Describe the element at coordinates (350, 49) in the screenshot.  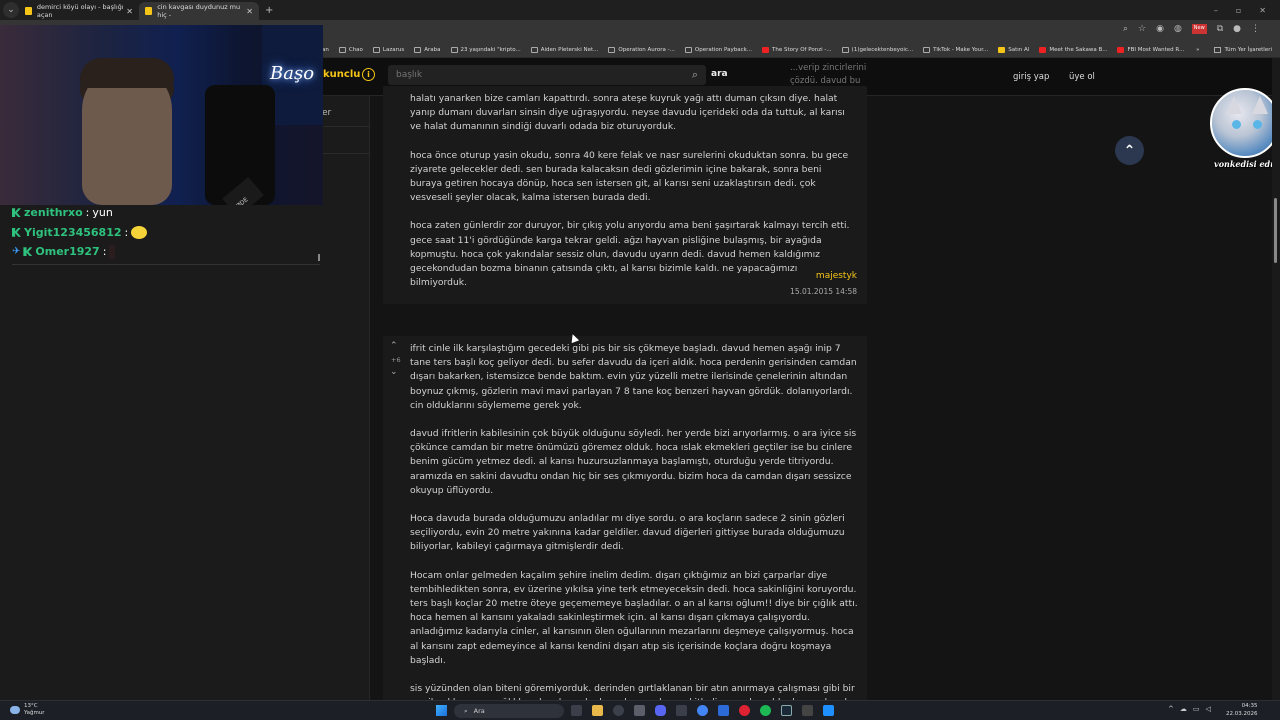
I see `bookmark-folder: Chao` at that location.